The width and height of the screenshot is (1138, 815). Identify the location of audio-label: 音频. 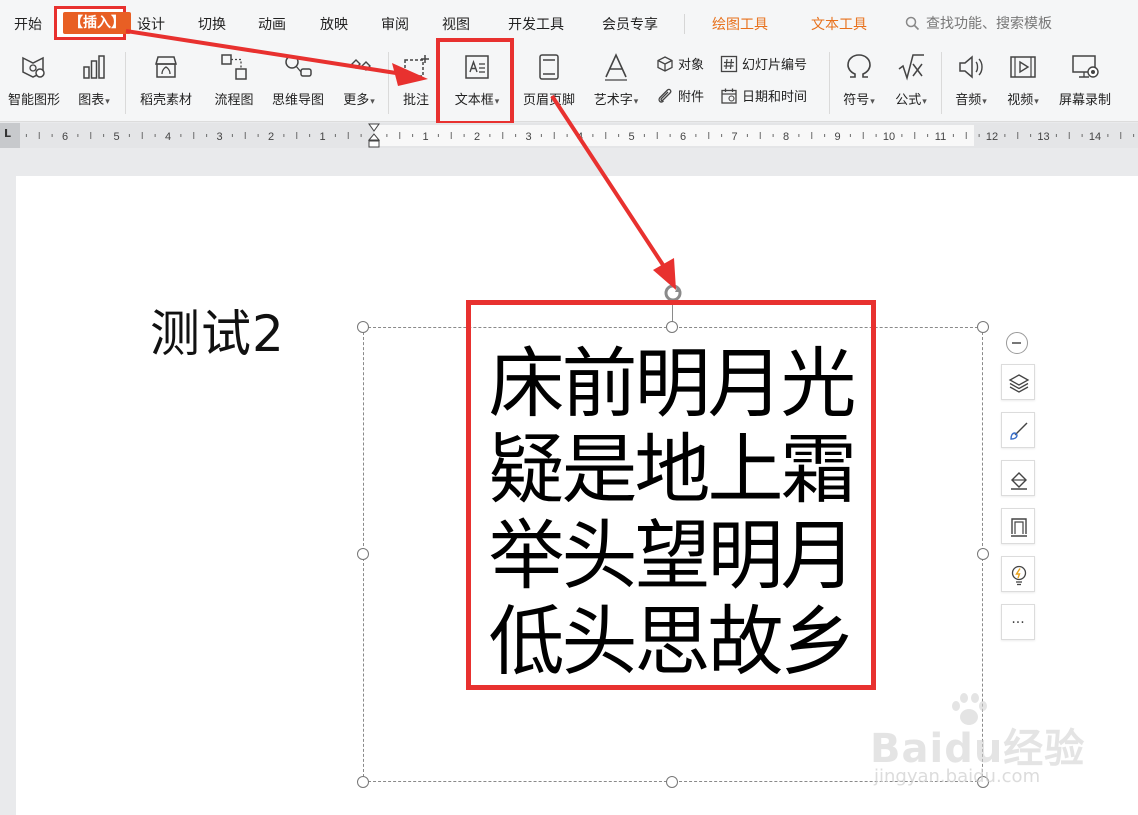
(968, 100).